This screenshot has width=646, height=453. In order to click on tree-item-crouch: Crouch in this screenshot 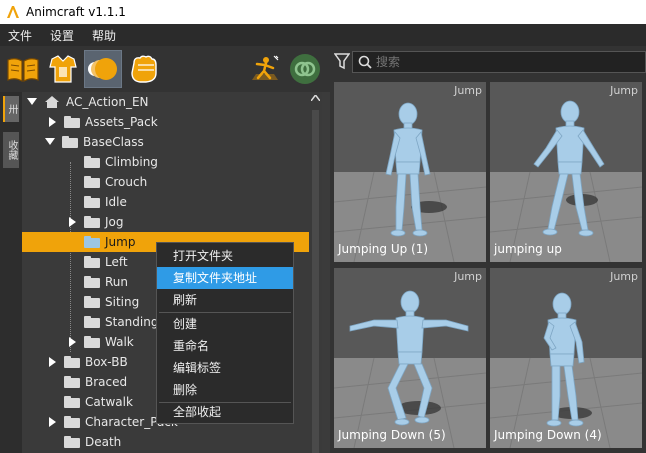, I will do `click(165, 182)`.